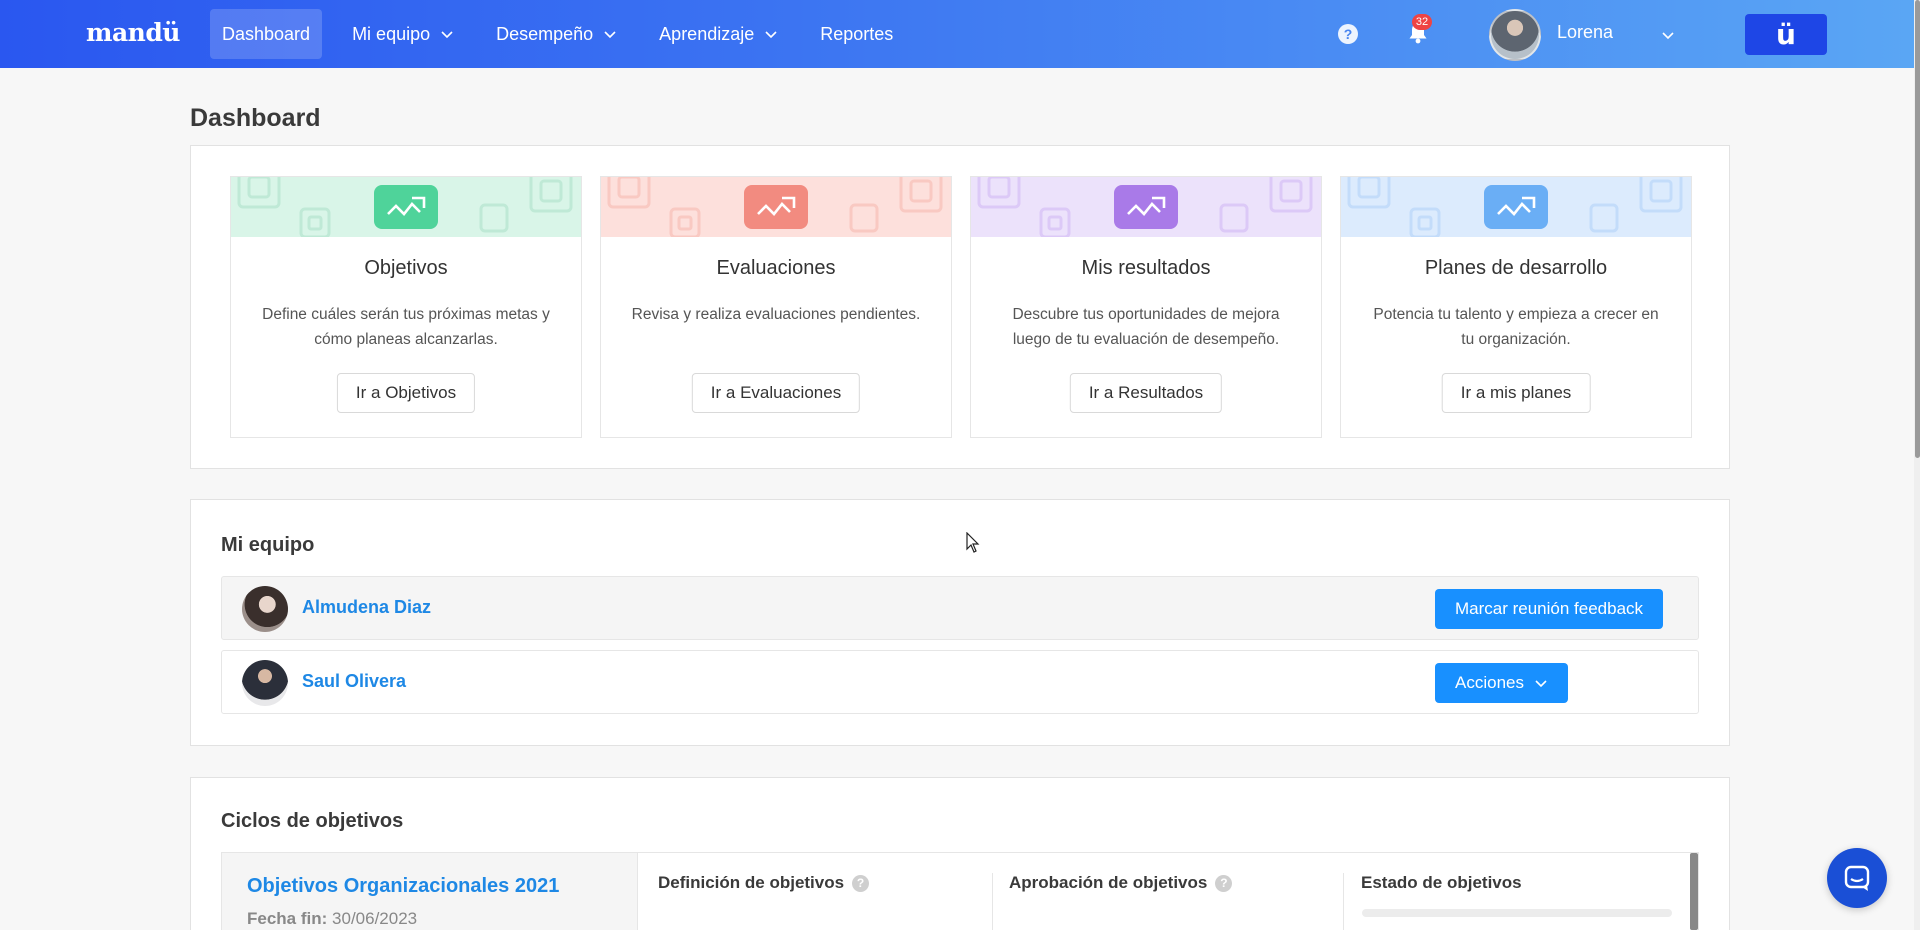 The height and width of the screenshot is (930, 1920). Describe the element at coordinates (1146, 268) in the screenshot. I see `card-title: Mis resultados` at that location.